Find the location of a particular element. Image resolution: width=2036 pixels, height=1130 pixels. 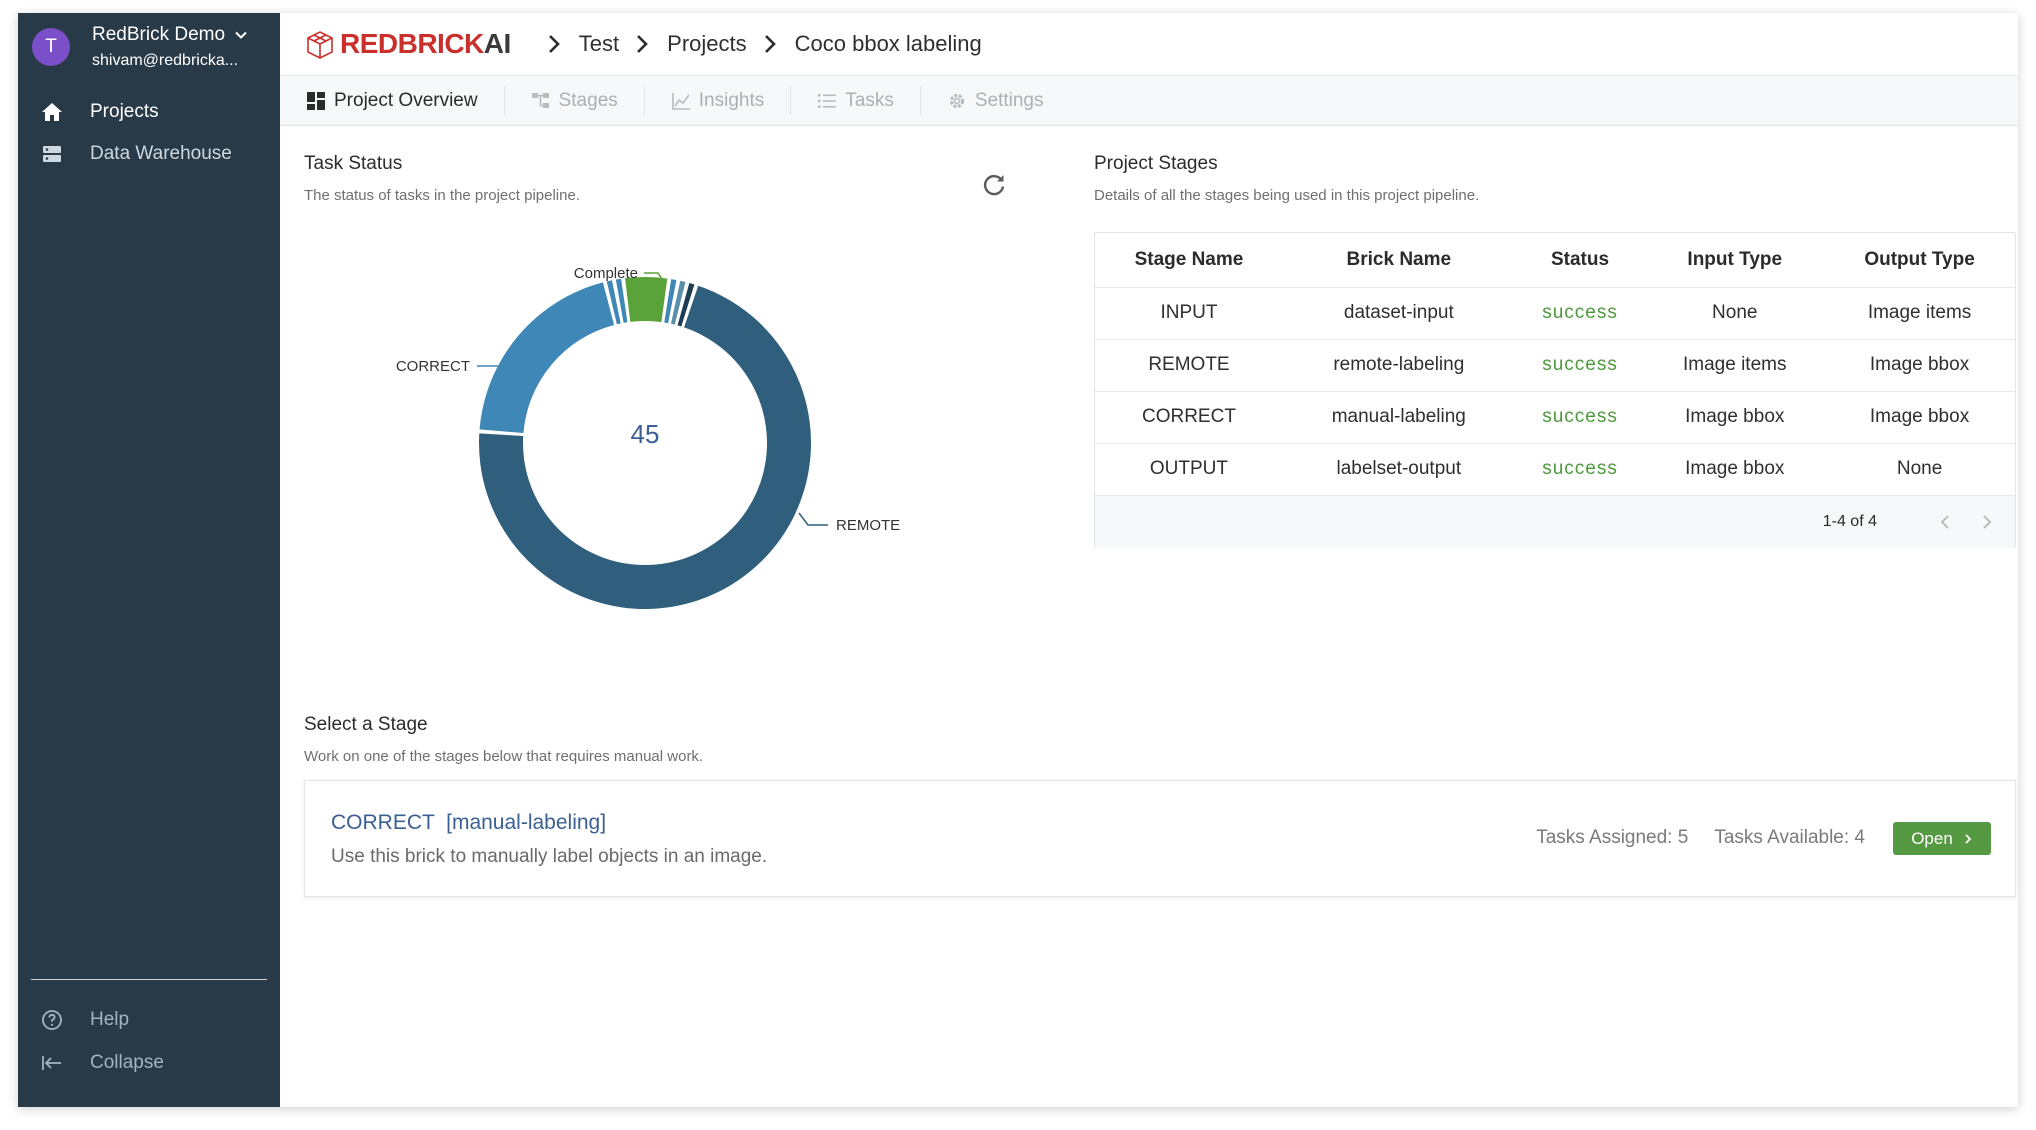

org-name: RedBrick Demo is located at coordinates (159, 34).